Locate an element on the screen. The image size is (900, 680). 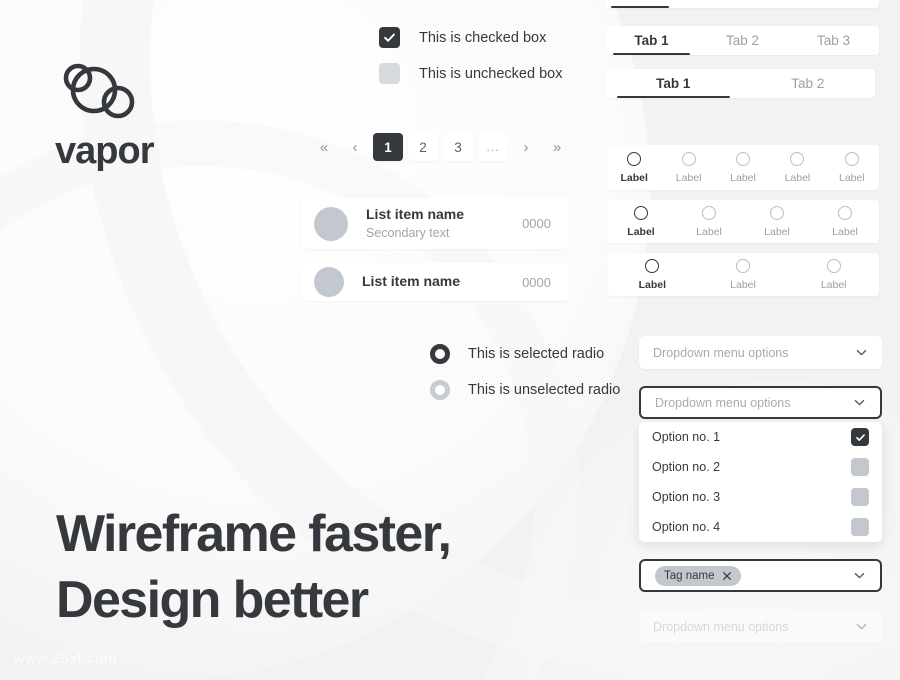
radio-group-4: Label Label Label Label is located at coordinates (743, 221).